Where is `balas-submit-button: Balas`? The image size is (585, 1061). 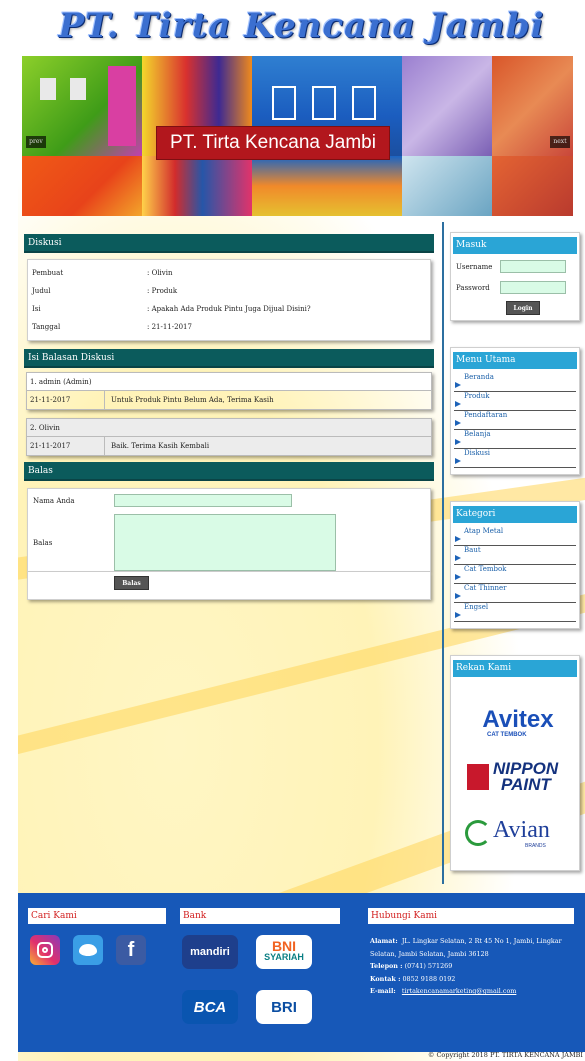
balas-submit-button: Balas is located at coordinates (131, 583).